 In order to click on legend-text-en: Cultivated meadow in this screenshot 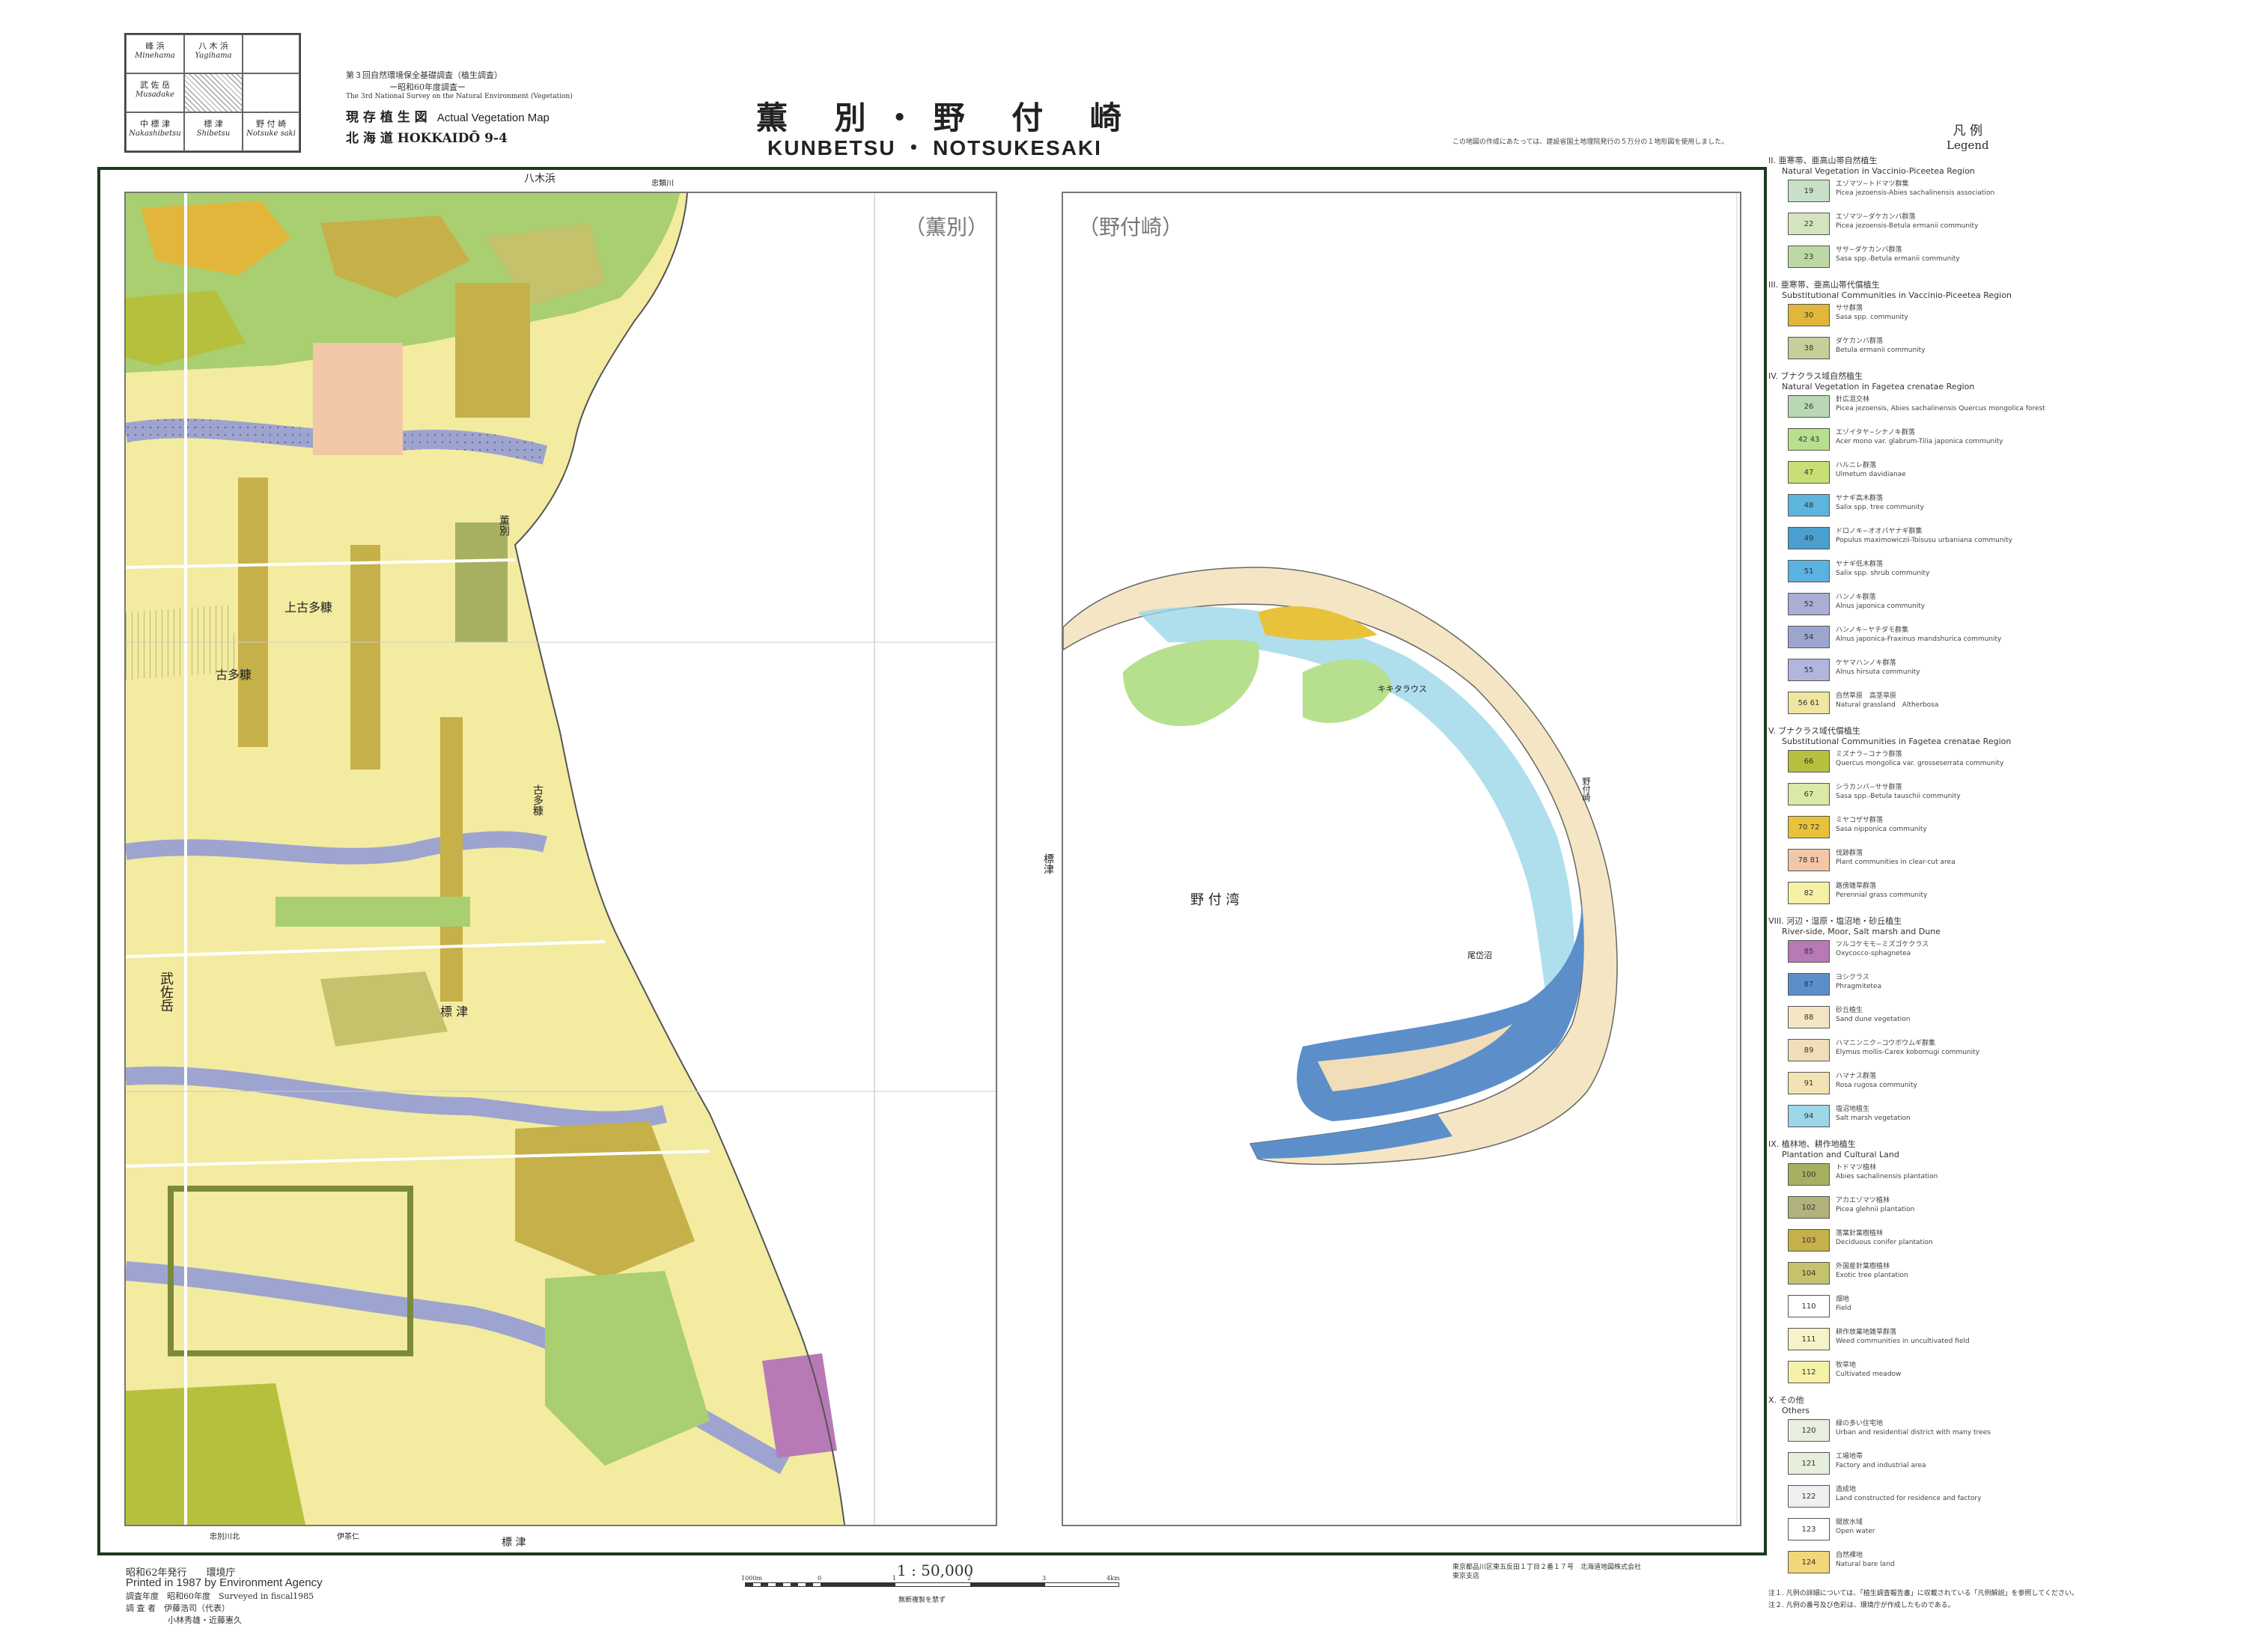, I will do `click(1869, 1374)`.